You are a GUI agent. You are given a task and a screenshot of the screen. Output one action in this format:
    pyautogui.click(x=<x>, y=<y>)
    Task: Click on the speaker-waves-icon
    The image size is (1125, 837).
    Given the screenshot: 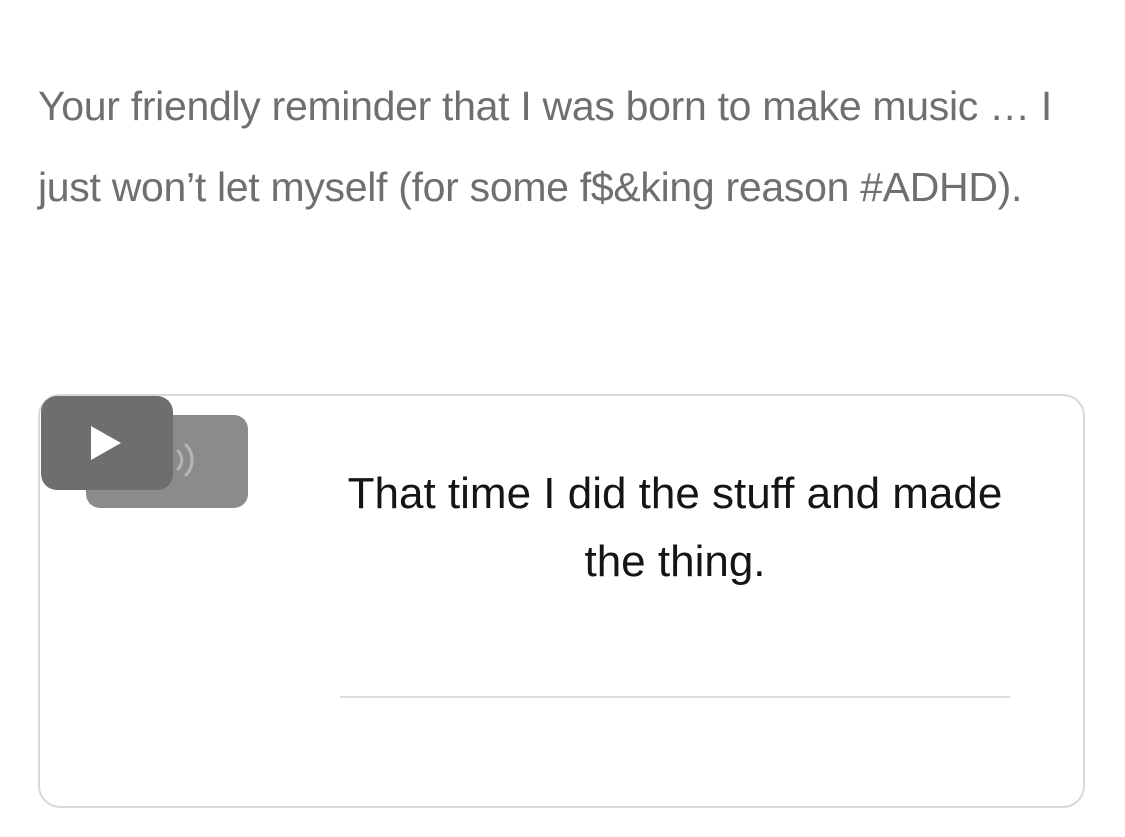 What is the action you would take?
    pyautogui.click(x=185, y=460)
    